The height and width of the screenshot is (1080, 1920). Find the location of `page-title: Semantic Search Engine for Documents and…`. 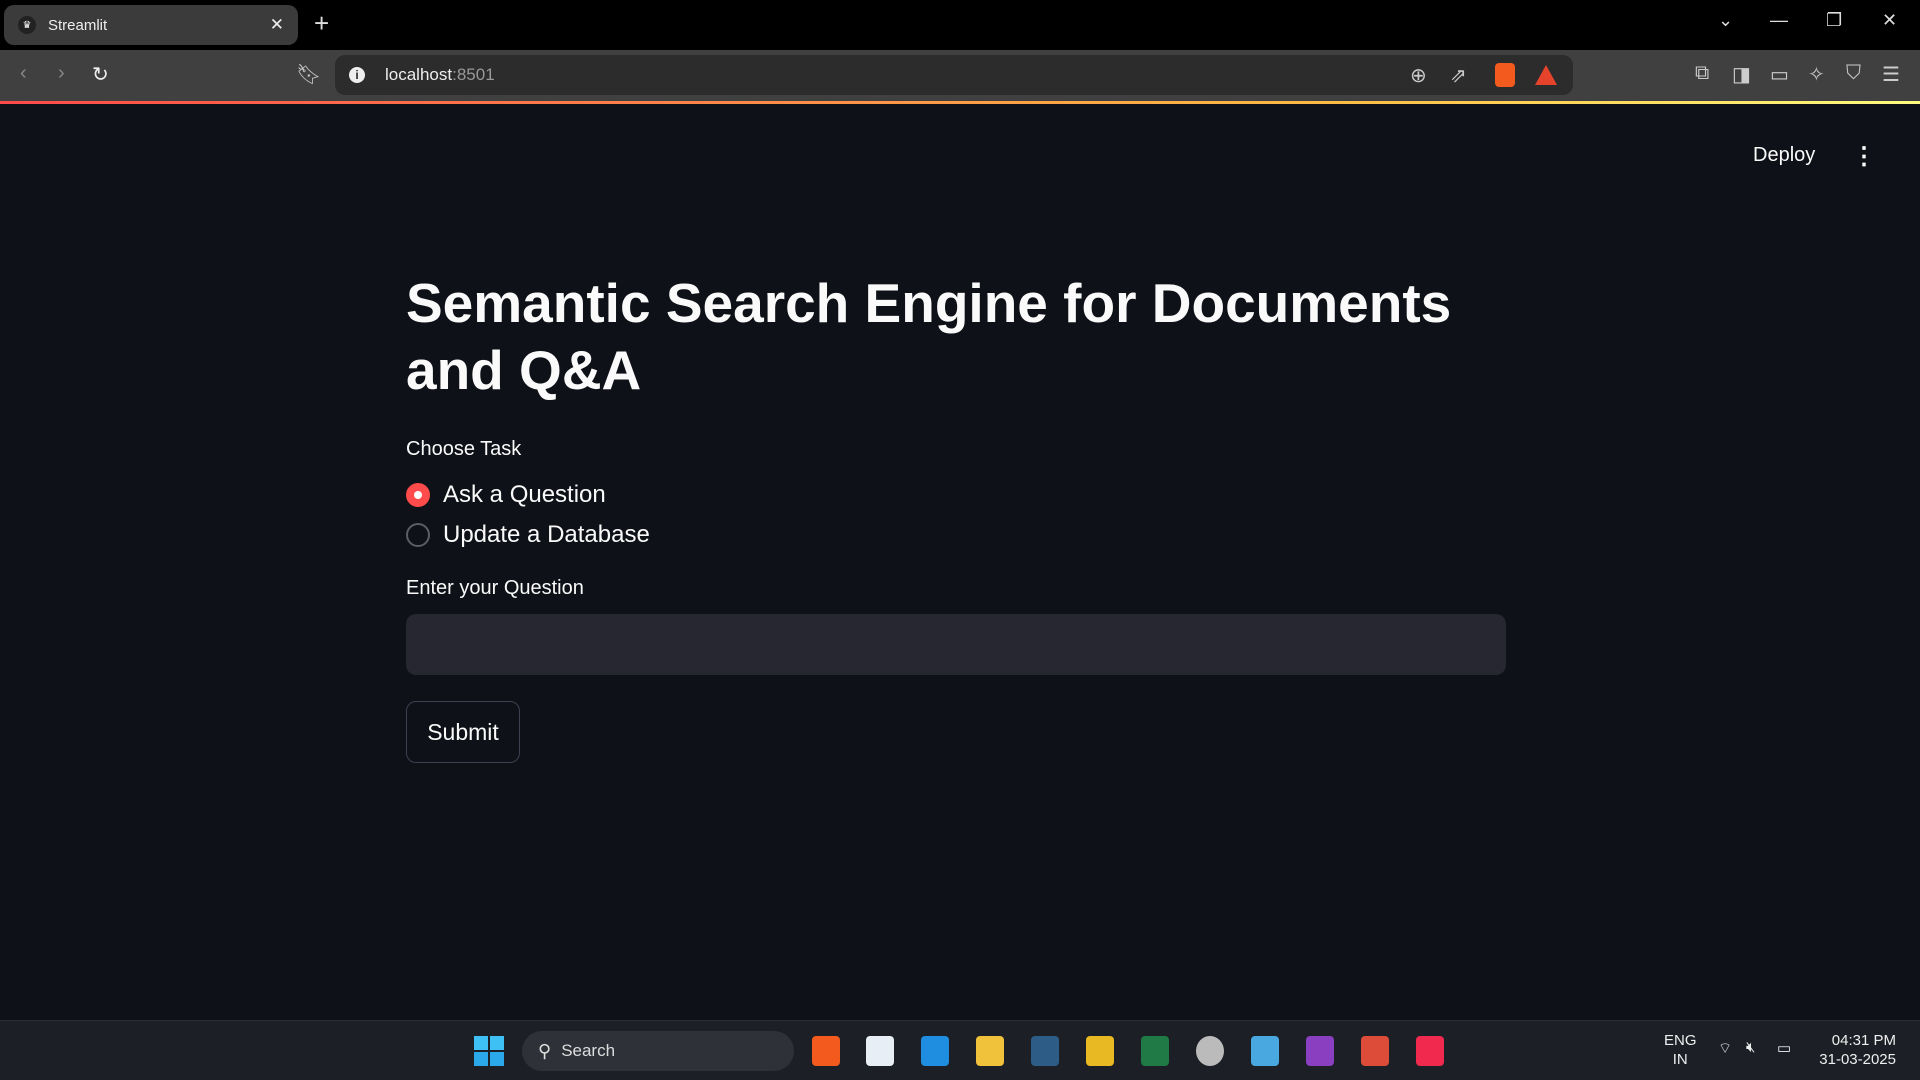

page-title: Semantic Search Engine for Documents and… is located at coordinates (929, 336).